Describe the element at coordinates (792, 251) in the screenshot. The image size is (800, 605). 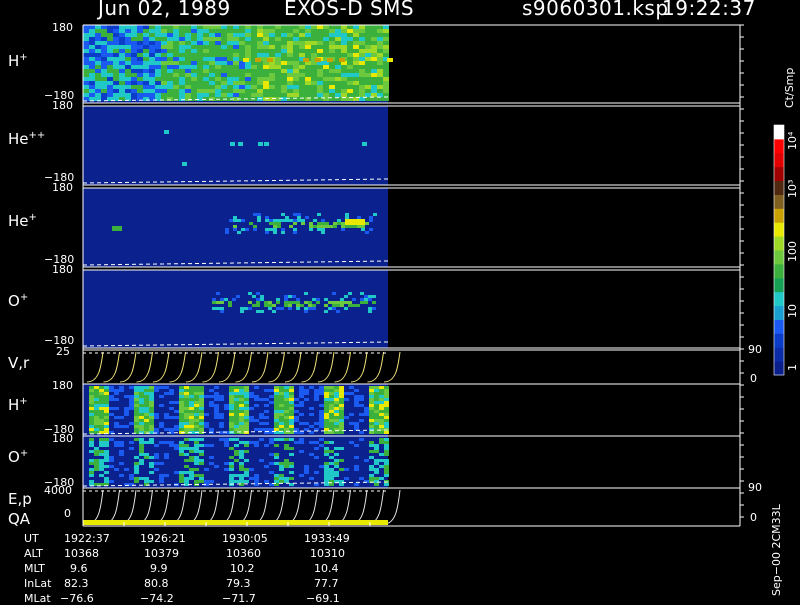
I see `colorbar-tick: 100` at that location.